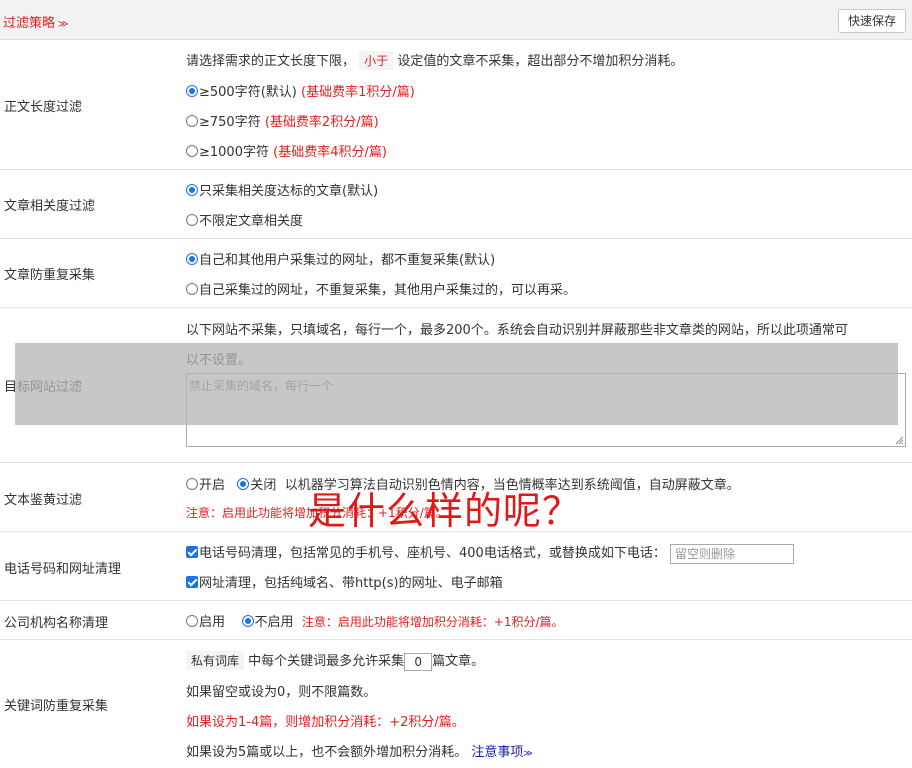  I want to click on company-option-on: 启用, so click(205, 622).